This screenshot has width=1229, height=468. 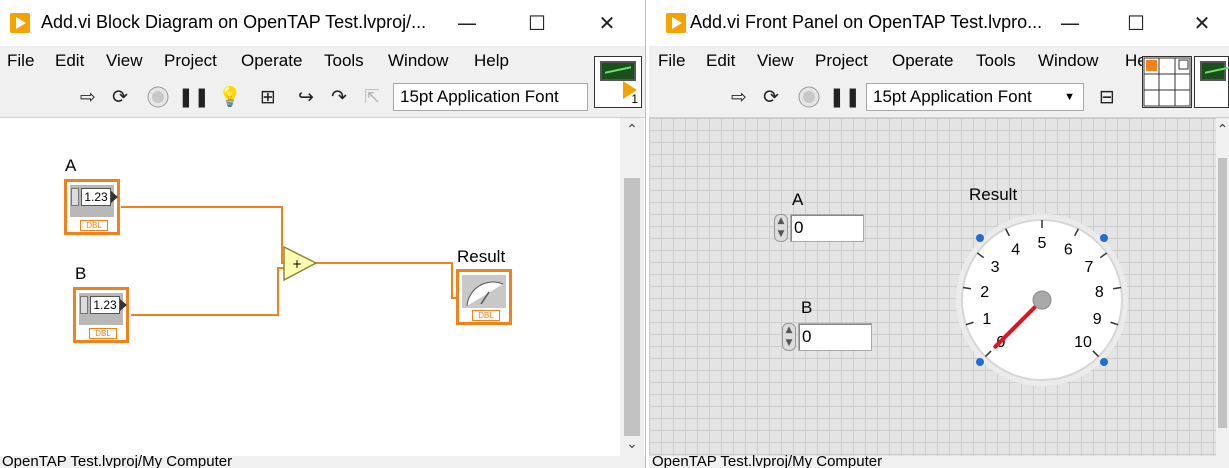 What do you see at coordinates (372, 97) in the screenshot?
I see `step-out-icon: ⇱` at bounding box center [372, 97].